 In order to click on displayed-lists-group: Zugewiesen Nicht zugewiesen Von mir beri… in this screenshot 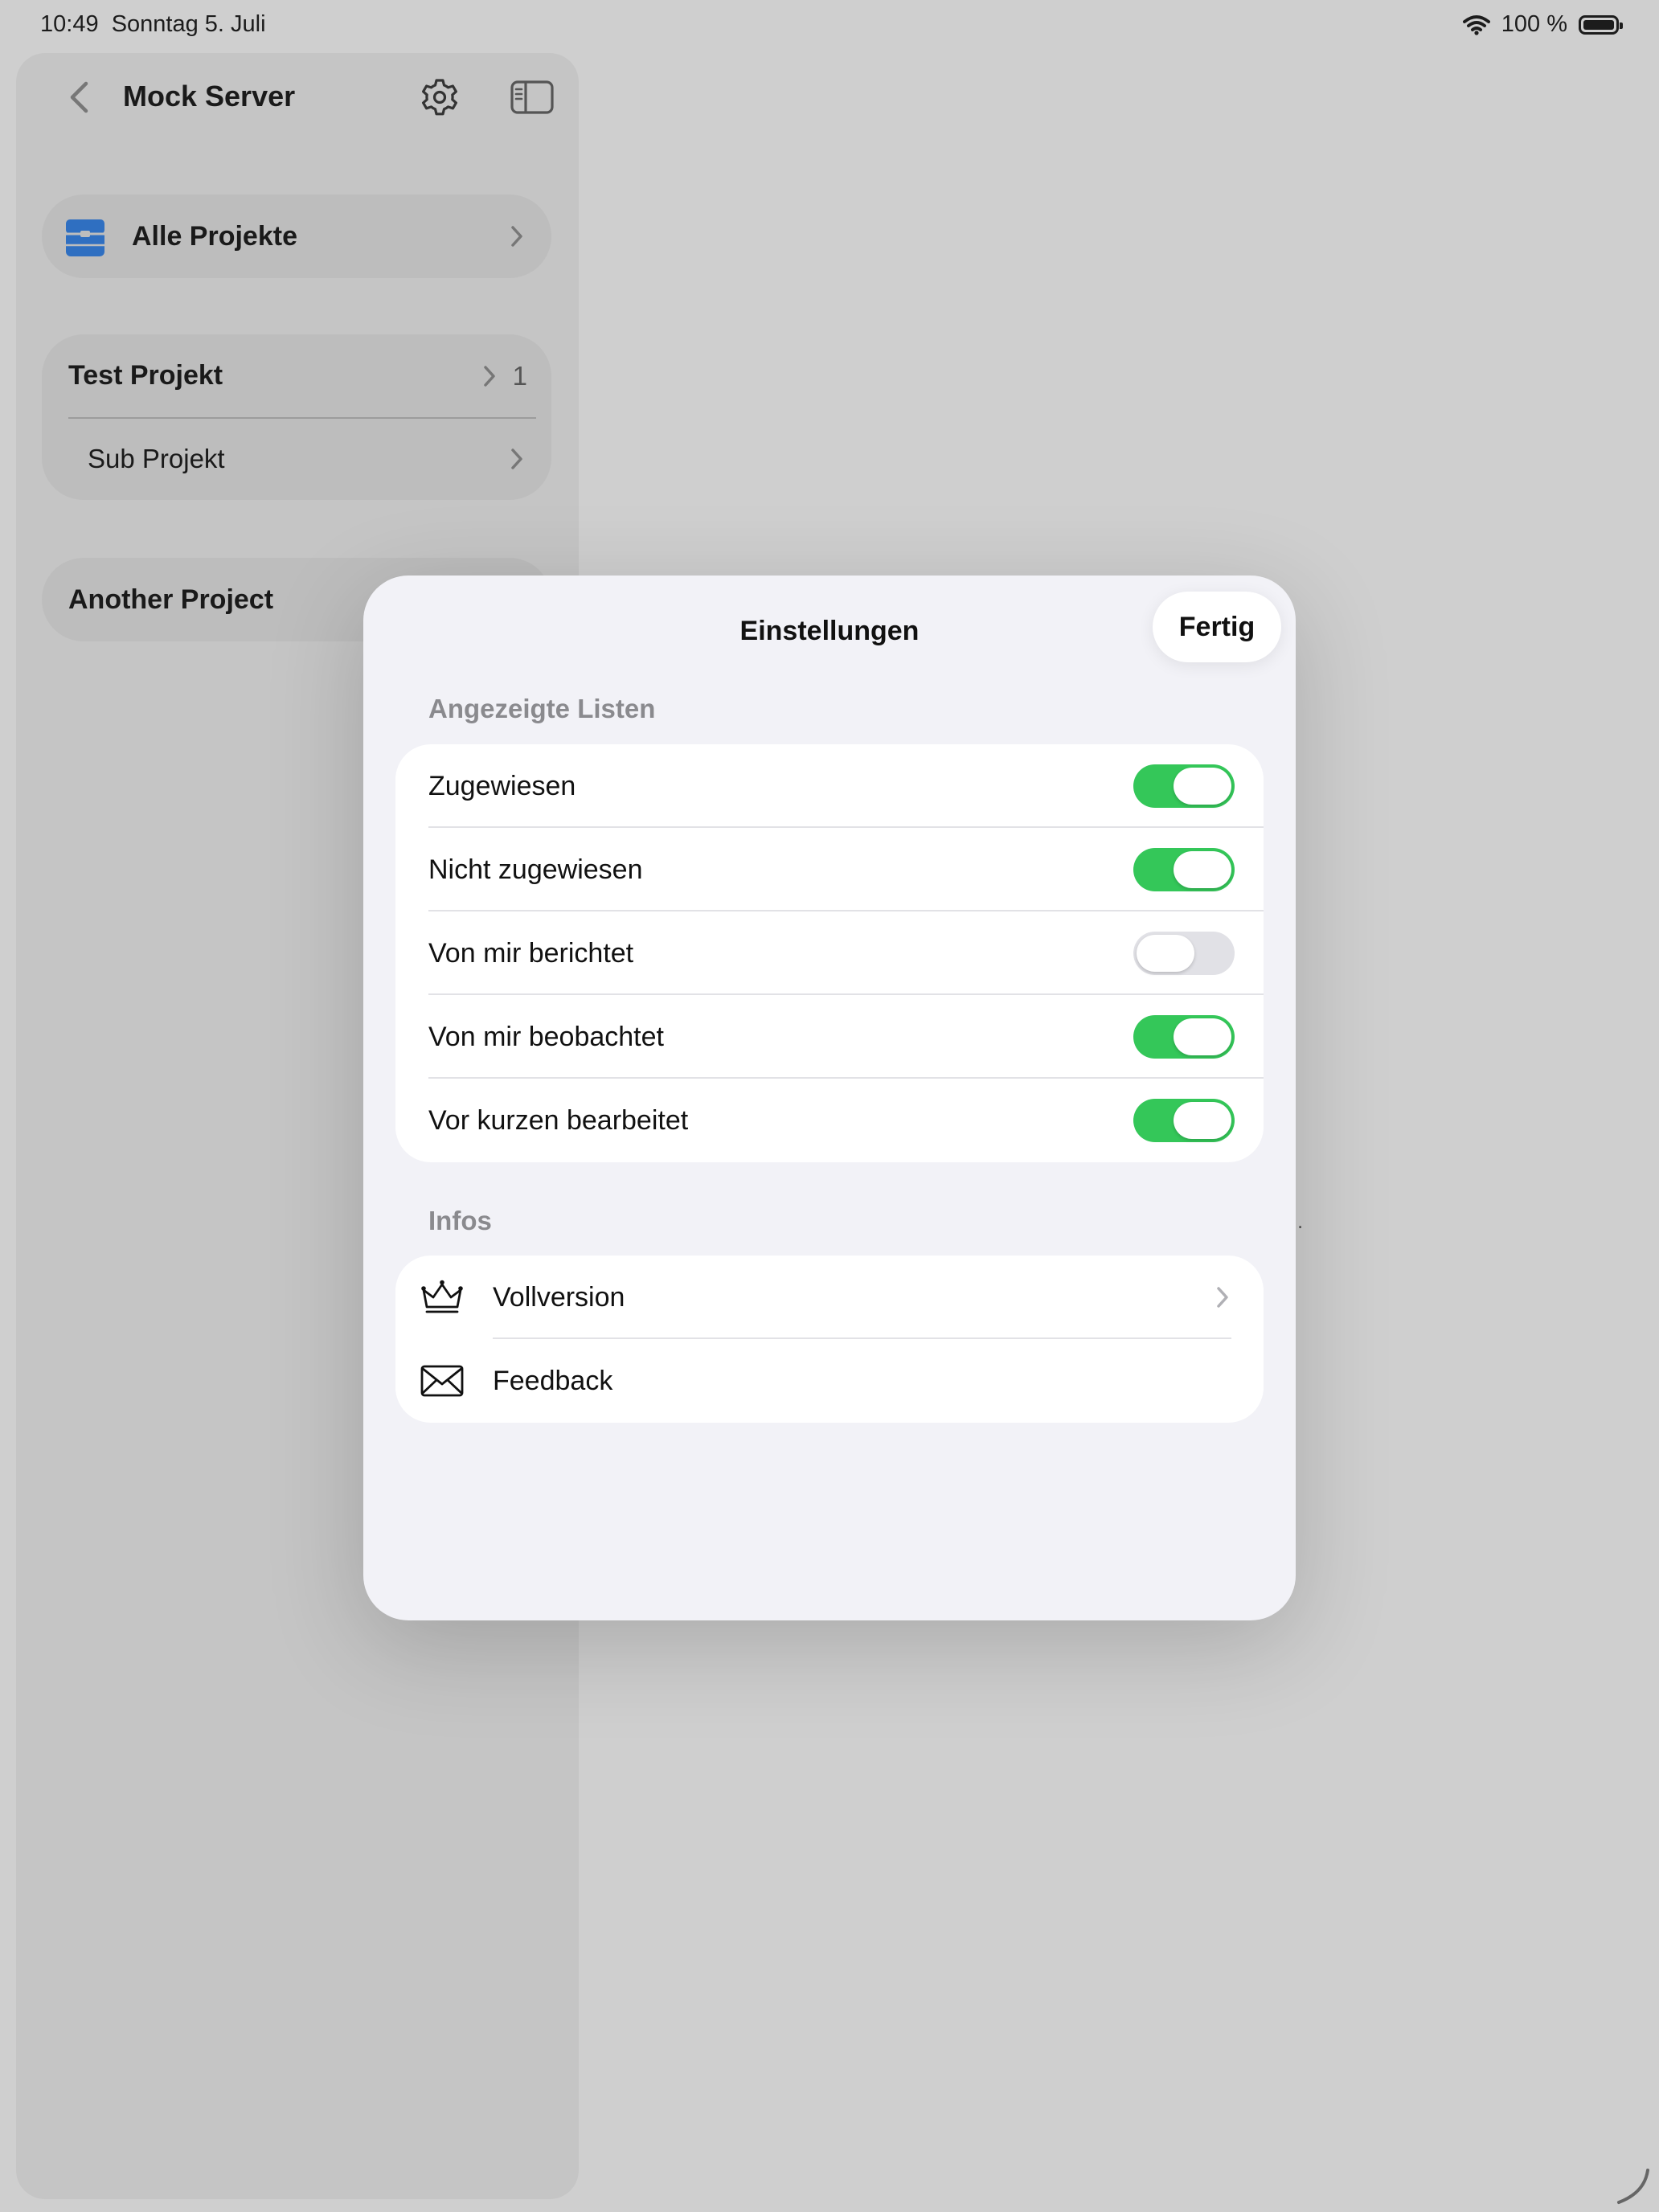, I will do `click(829, 953)`.